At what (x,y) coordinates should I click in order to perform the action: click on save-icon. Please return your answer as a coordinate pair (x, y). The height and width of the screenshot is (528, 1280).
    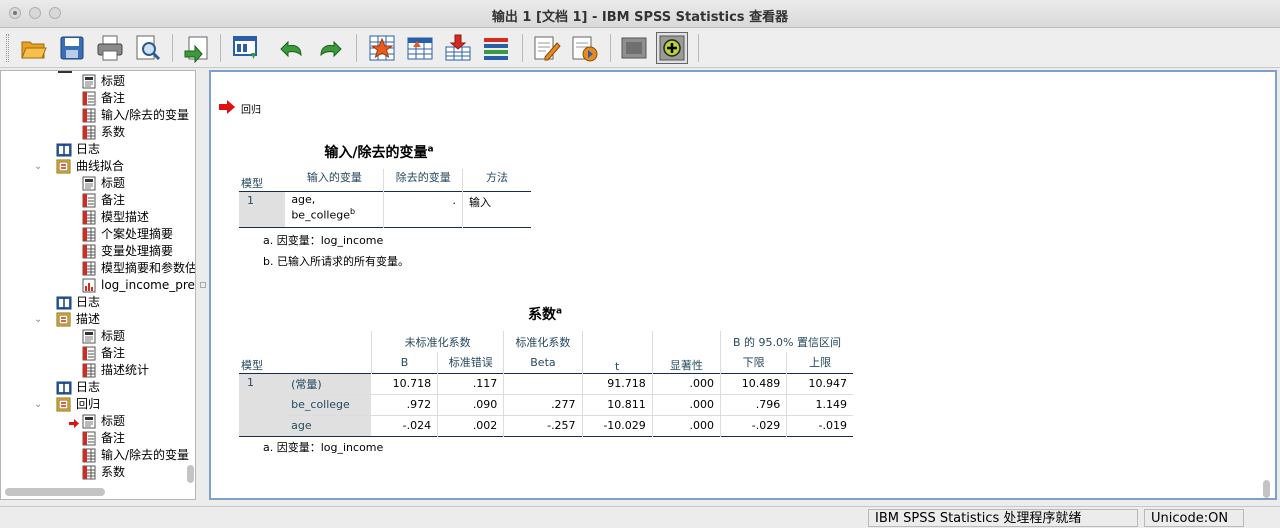
    Looking at the image, I should click on (72, 48).